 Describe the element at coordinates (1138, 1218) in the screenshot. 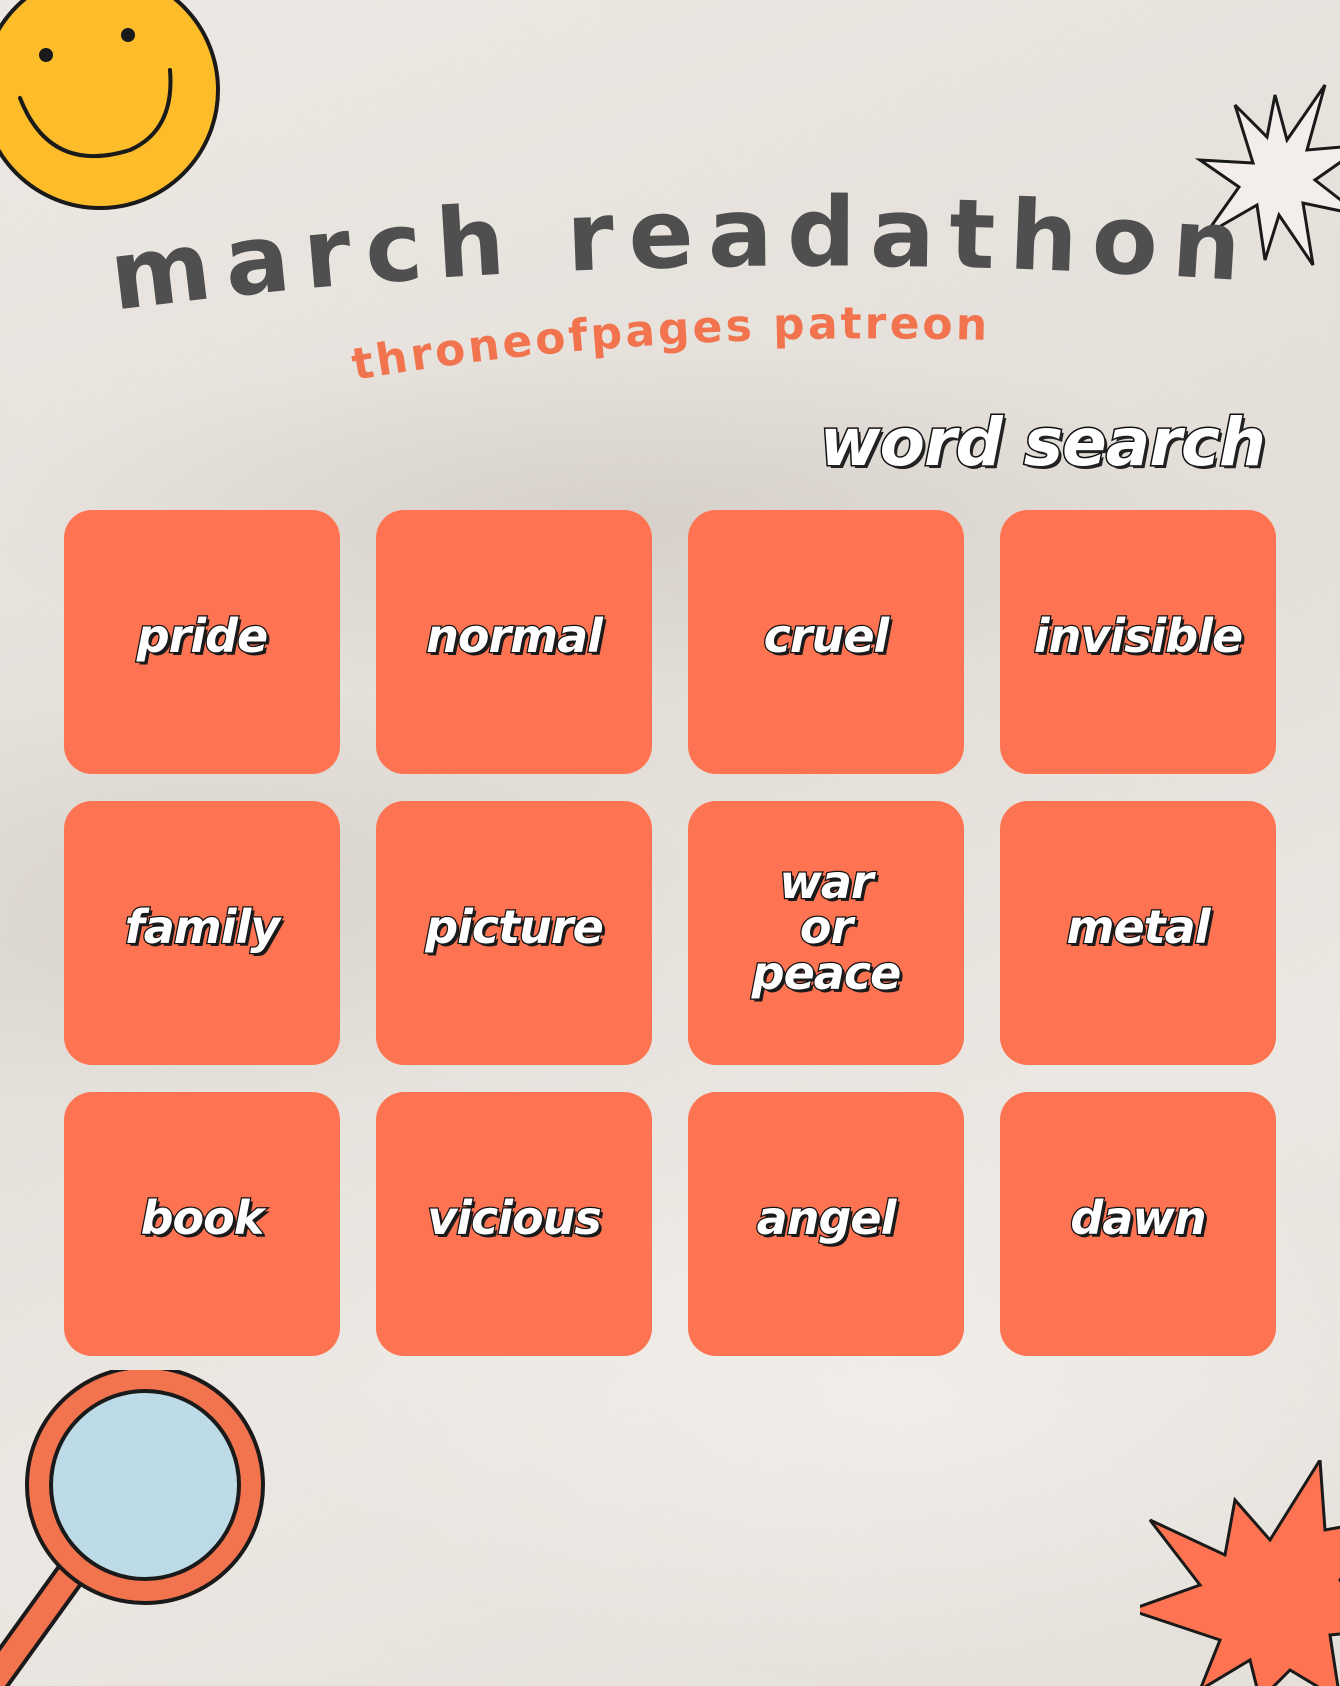

I see `word-label: dawn` at that location.